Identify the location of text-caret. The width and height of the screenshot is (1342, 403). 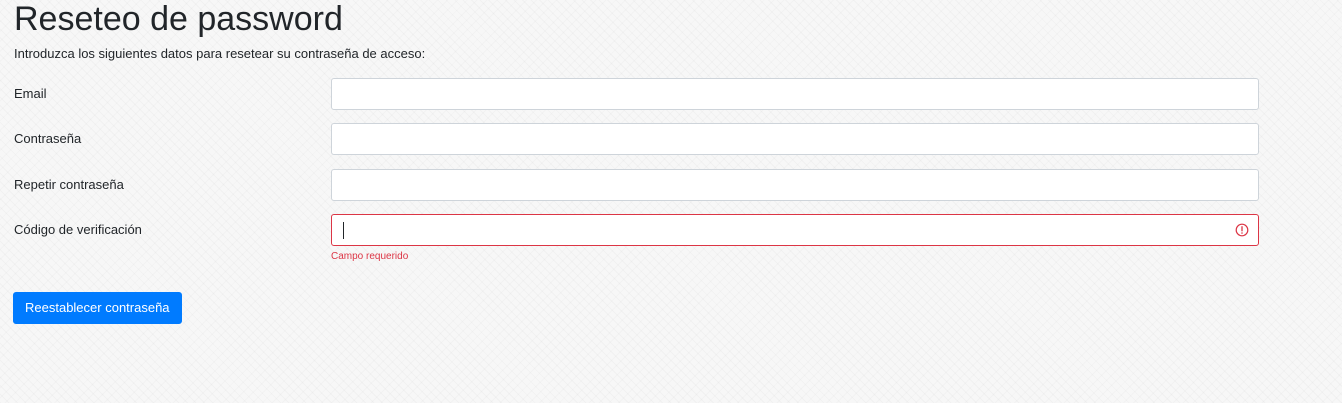
(343, 230).